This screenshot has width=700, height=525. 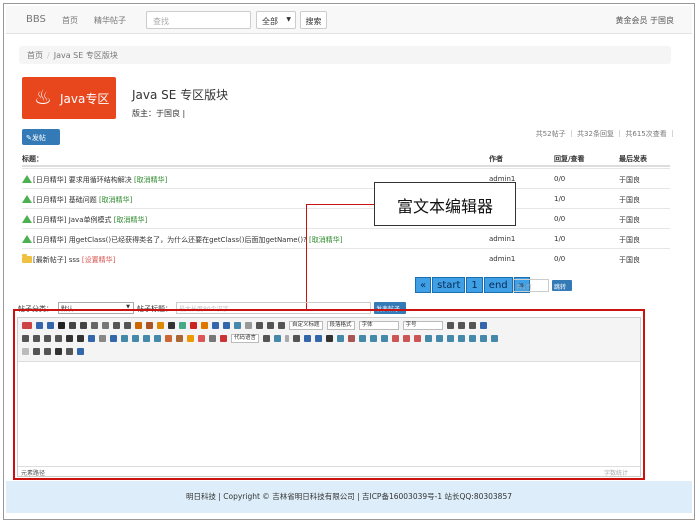 I want to click on attachment-icon, so click(x=212, y=338).